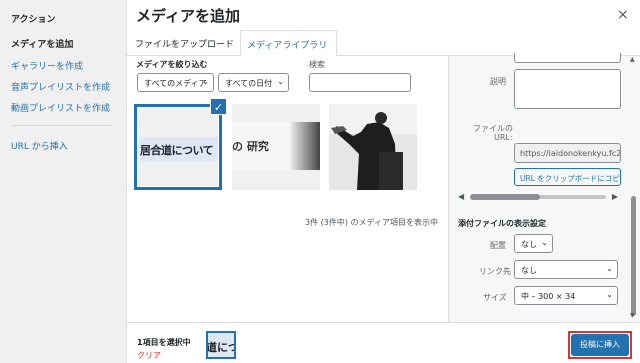  What do you see at coordinates (623, 15) in the screenshot?
I see `close-icon: ×` at bounding box center [623, 15].